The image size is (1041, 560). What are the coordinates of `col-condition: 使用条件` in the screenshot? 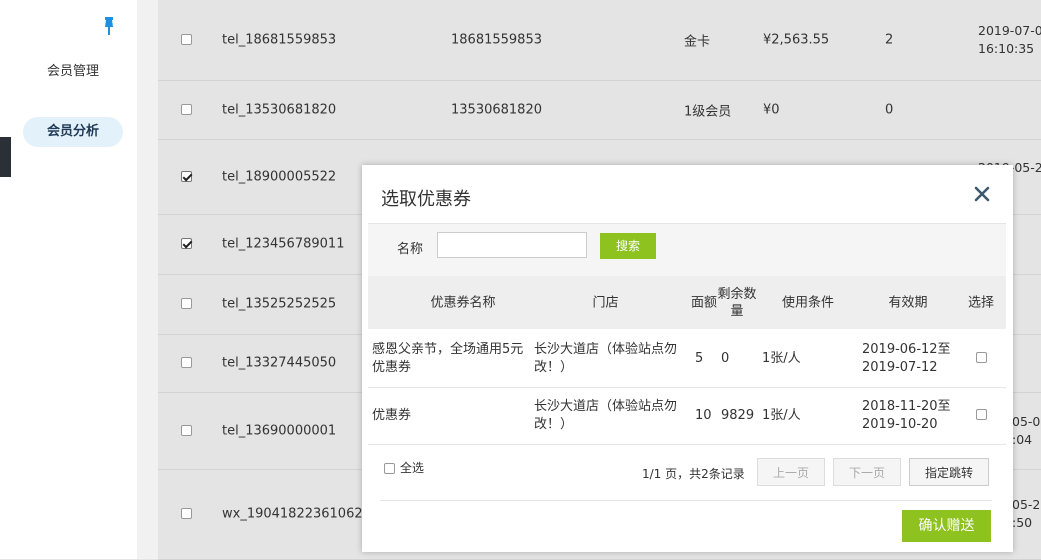 It's located at (807, 302).